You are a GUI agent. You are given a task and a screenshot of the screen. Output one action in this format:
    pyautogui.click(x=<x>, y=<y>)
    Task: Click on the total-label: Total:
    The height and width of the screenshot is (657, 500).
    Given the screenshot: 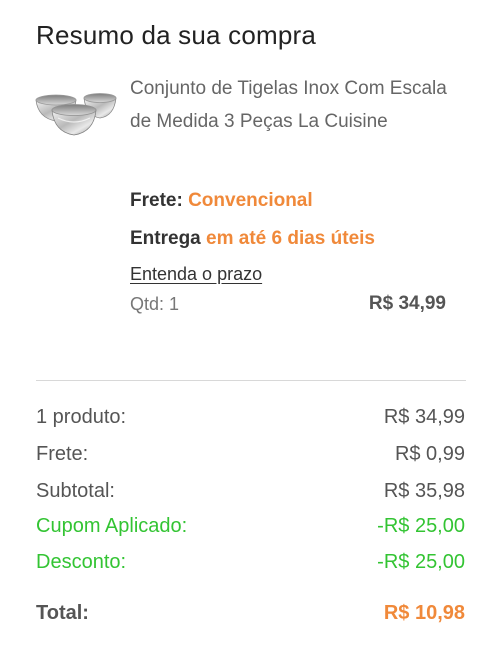 What is the action you would take?
    pyautogui.click(x=62, y=613)
    